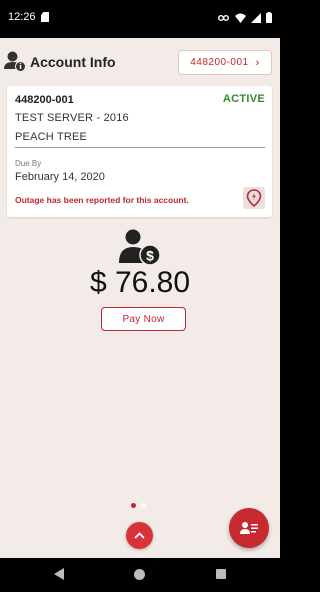 The height and width of the screenshot is (592, 320). Describe the element at coordinates (138, 505) in the screenshot. I see `page-indicator` at that location.